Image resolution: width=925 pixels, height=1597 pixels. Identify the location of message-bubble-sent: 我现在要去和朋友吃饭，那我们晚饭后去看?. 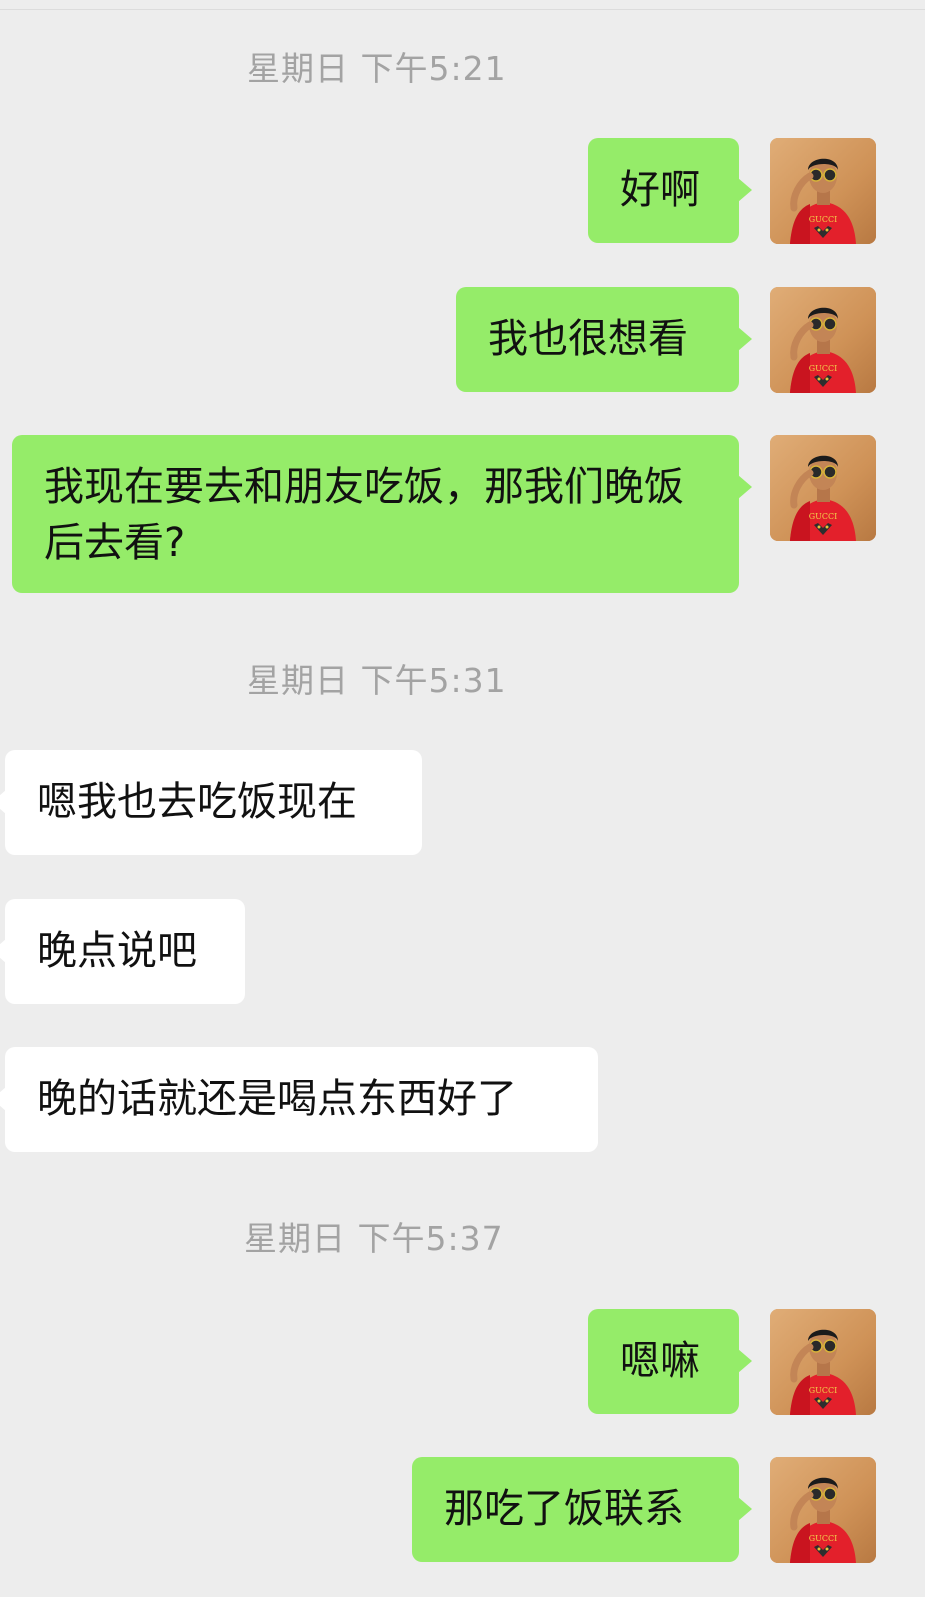
(382, 514).